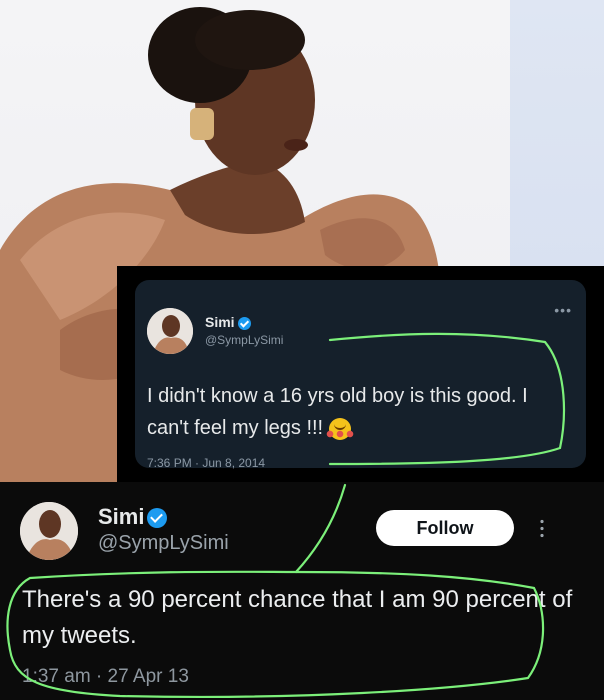 This screenshot has height=700, width=604. What do you see at coordinates (339, 428) in the screenshot?
I see `smiling-face-with-hearts-icon` at bounding box center [339, 428].